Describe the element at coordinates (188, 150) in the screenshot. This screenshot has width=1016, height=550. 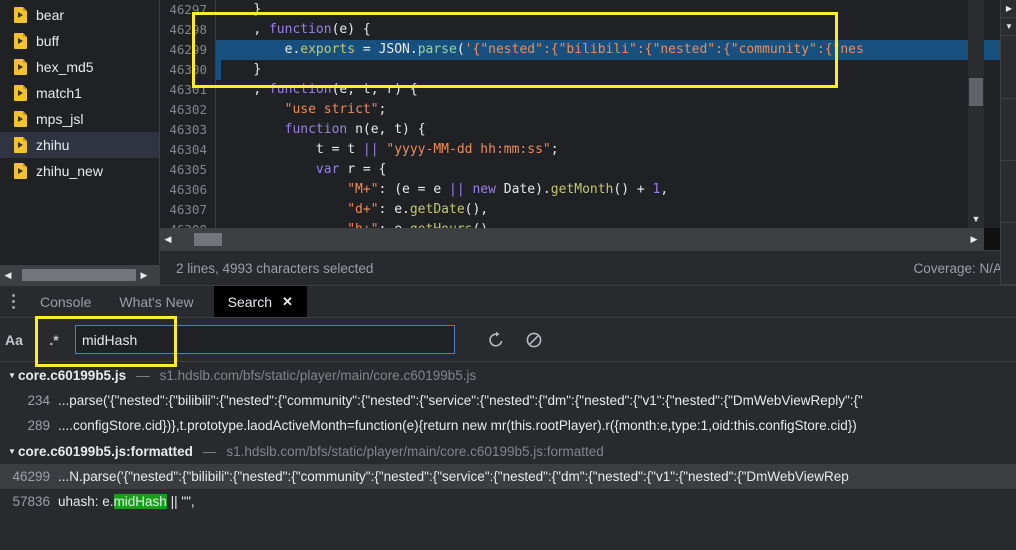
I see `line-number: 46304` at that location.